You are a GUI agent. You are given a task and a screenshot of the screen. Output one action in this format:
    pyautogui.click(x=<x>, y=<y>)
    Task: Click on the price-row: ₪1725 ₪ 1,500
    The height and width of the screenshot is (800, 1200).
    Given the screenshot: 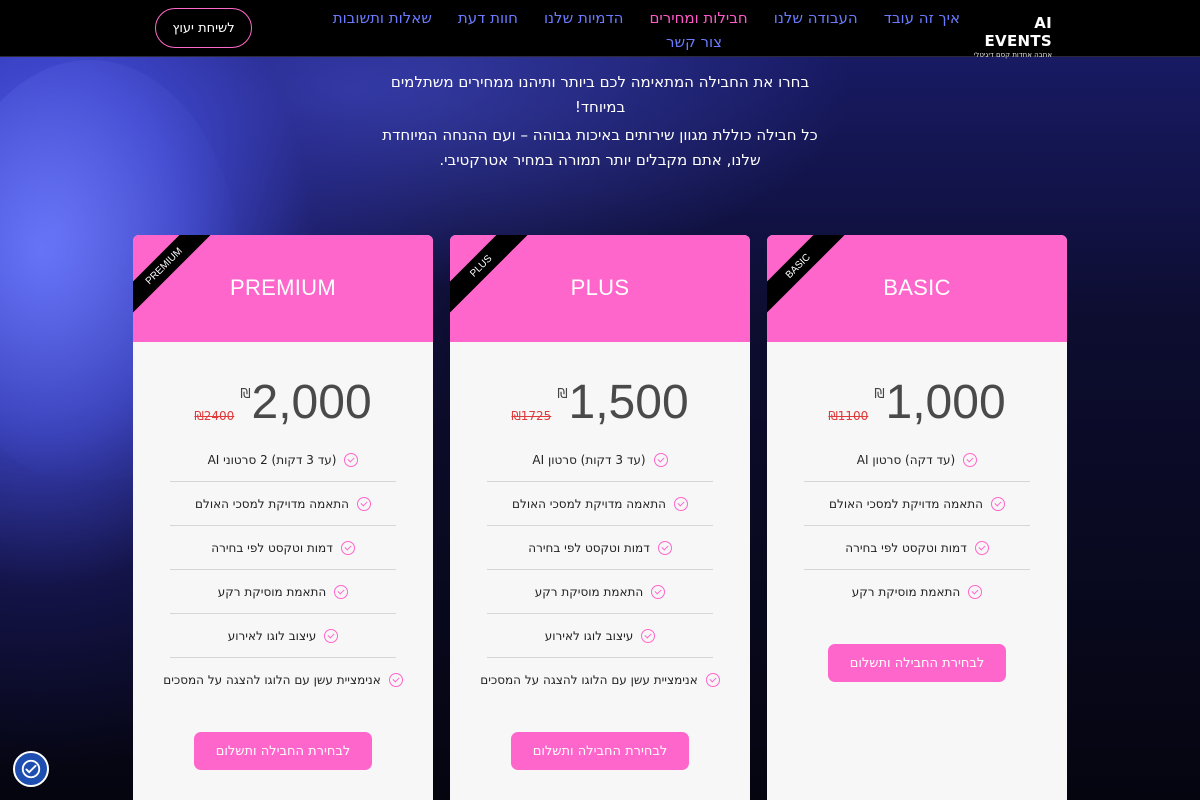 What is the action you would take?
    pyautogui.click(x=600, y=403)
    